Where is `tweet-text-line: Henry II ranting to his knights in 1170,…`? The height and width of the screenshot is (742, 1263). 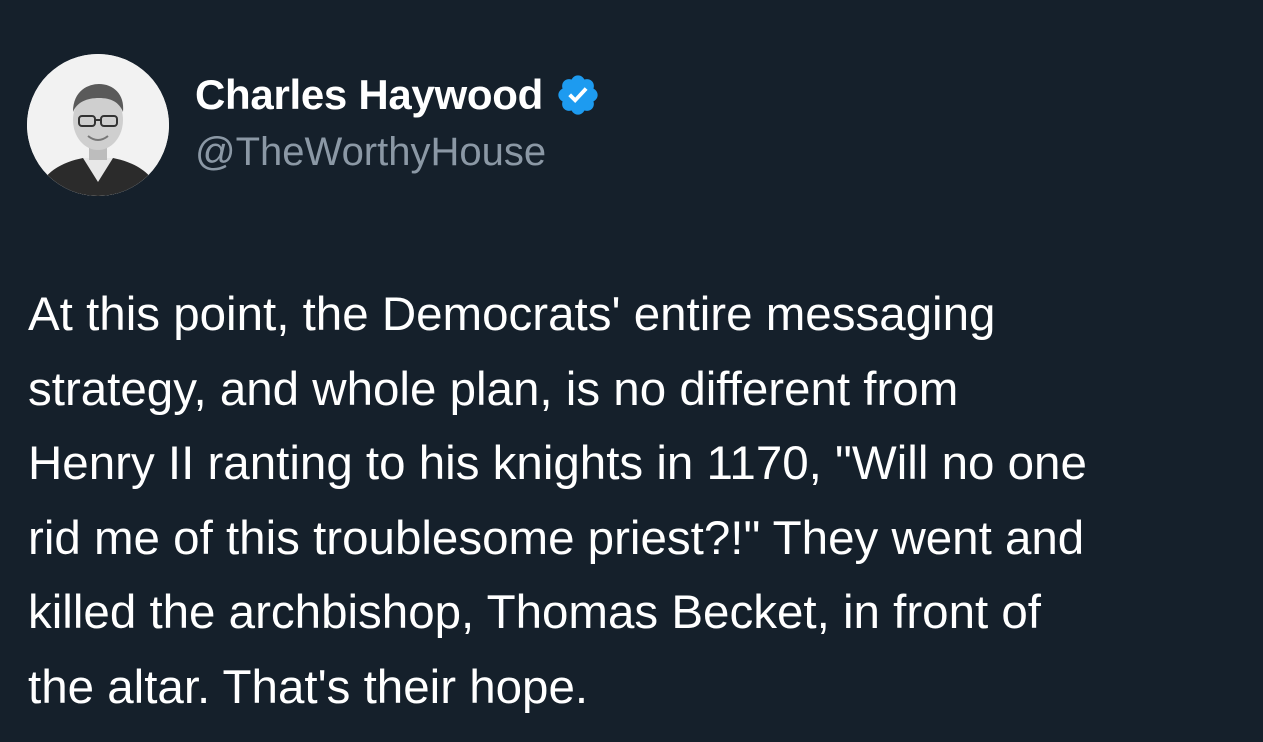 tweet-text-line: Henry II ranting to his knights in 1170,… is located at coordinates (557, 463).